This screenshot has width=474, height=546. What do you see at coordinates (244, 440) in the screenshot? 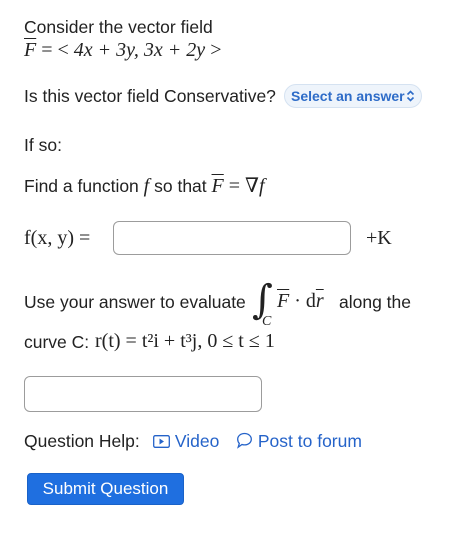
I see `speech-bubble-icon` at bounding box center [244, 440].